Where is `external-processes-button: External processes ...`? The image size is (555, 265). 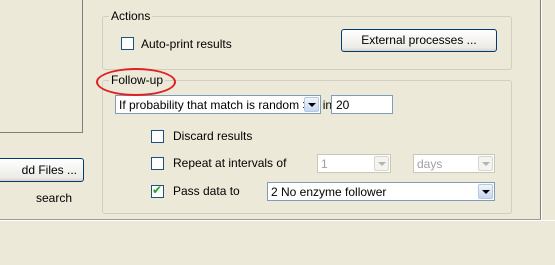
external-processes-button: External processes ... is located at coordinates (419, 40).